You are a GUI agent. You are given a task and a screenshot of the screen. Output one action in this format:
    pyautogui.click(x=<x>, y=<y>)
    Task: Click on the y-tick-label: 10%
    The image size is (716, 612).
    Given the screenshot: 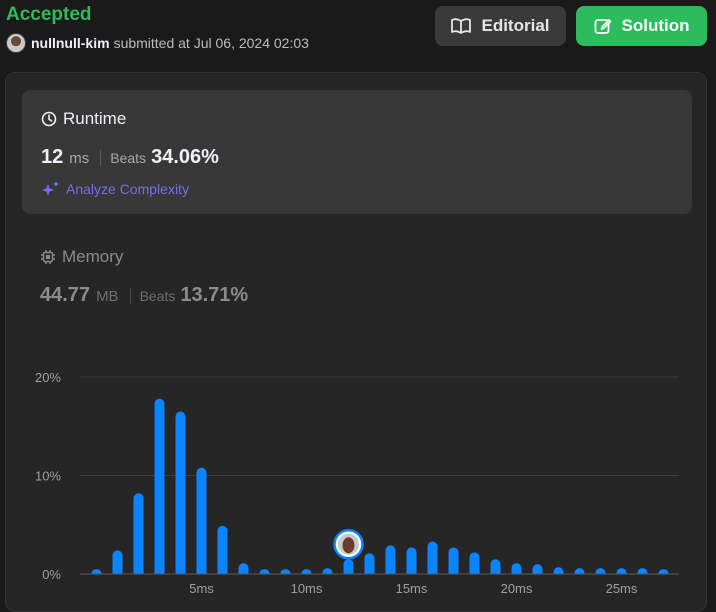 What is the action you would take?
    pyautogui.click(x=48, y=476)
    